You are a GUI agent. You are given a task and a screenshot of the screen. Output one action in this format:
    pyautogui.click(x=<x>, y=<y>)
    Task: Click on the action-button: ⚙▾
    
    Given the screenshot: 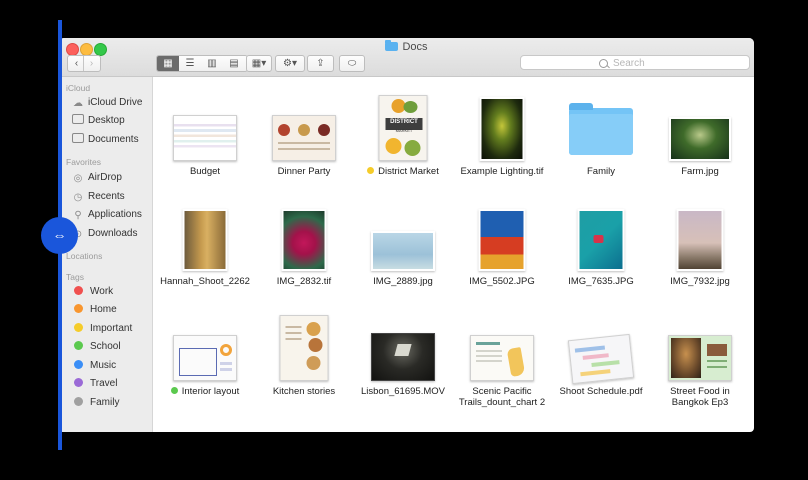 What is the action you would take?
    pyautogui.click(x=290, y=63)
    